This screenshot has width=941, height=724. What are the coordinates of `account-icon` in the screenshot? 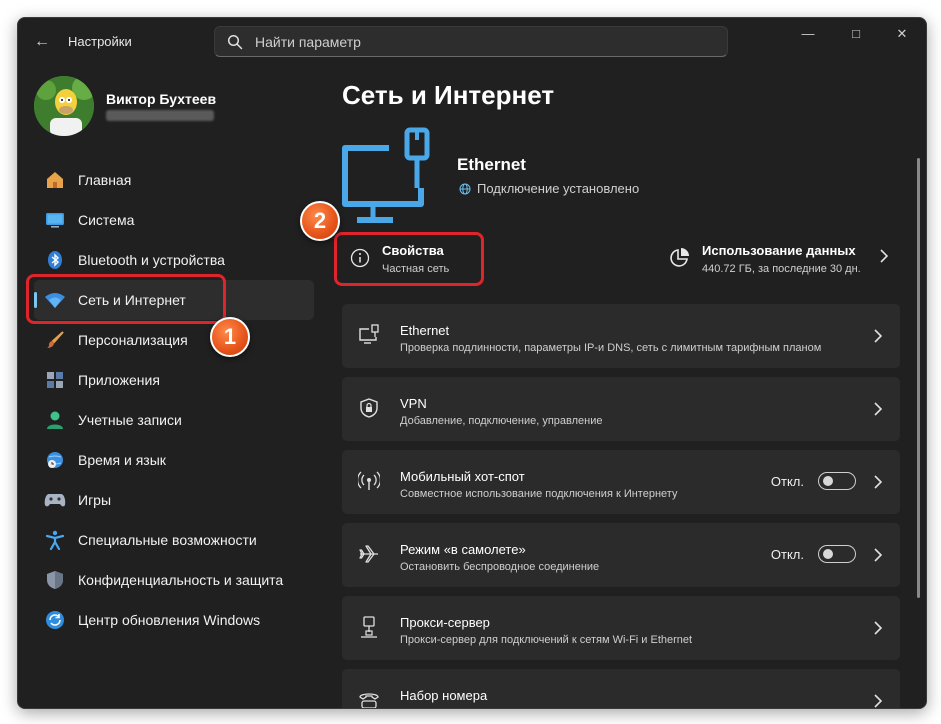 It's located at (55, 420).